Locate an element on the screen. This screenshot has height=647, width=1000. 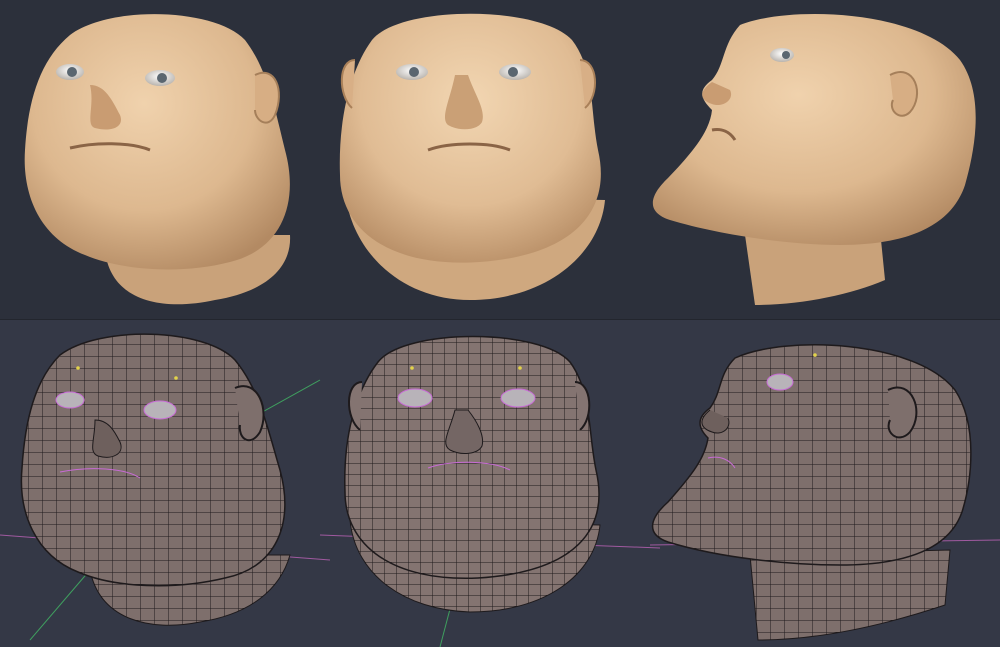
render-head-three-quarter is located at coordinates (157, 159).